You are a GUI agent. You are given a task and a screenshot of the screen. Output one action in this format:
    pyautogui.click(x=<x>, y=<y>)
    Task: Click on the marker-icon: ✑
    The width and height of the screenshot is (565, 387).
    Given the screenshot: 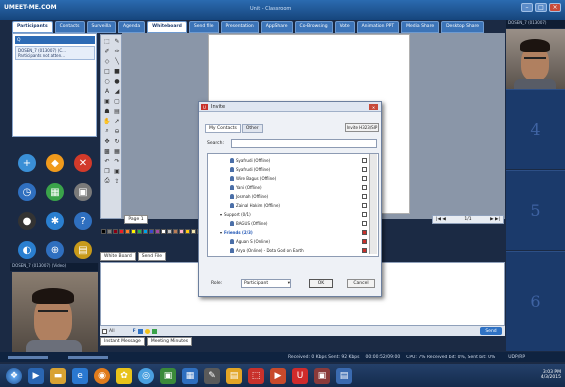 What is the action you would take?
    pyautogui.click(x=117, y=51)
    